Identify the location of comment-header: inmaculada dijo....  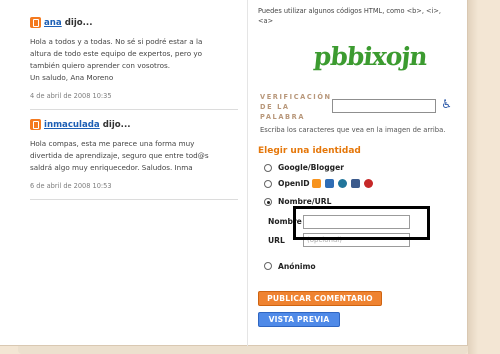
(134, 124).